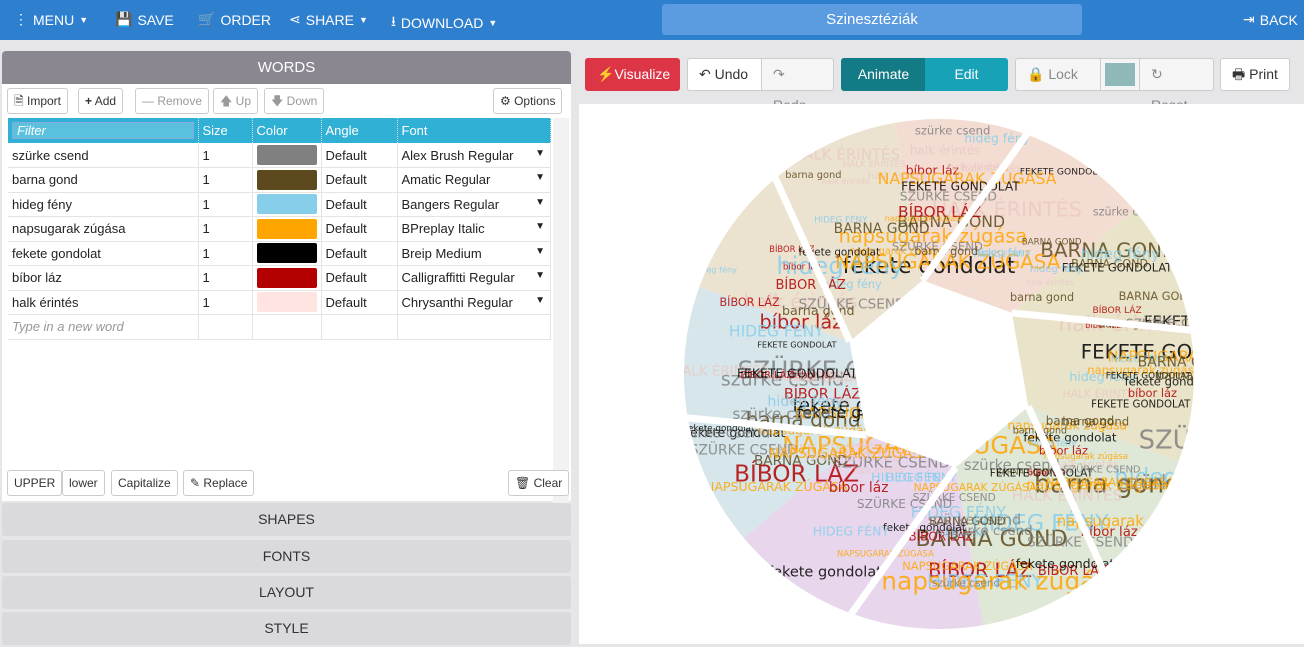 Image resolution: width=1304 pixels, height=647 pixels. Describe the element at coordinates (1102, 468) in the screenshot. I see `cloud-word: SZÜRKE CSEND` at that location.